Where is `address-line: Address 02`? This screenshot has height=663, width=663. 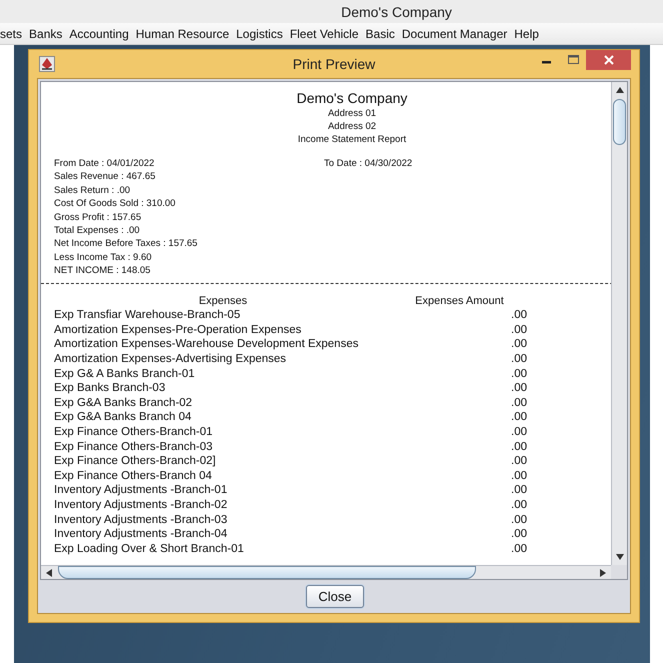 address-line: Address 02 is located at coordinates (352, 126).